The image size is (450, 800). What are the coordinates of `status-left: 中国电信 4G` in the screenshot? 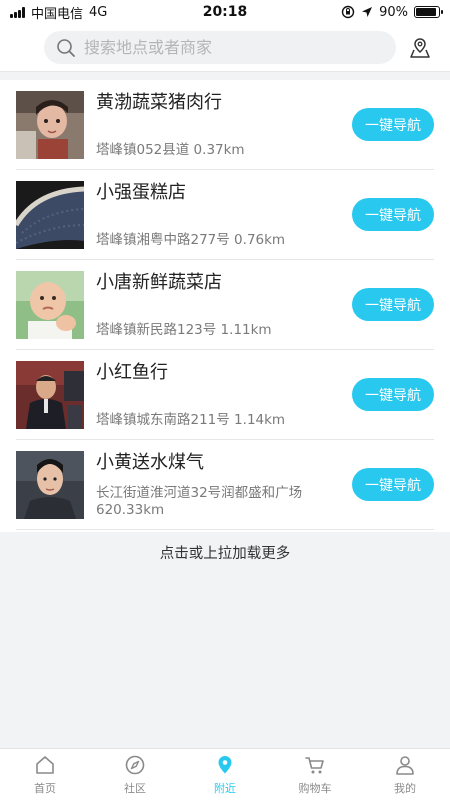 It's located at (85, 12).